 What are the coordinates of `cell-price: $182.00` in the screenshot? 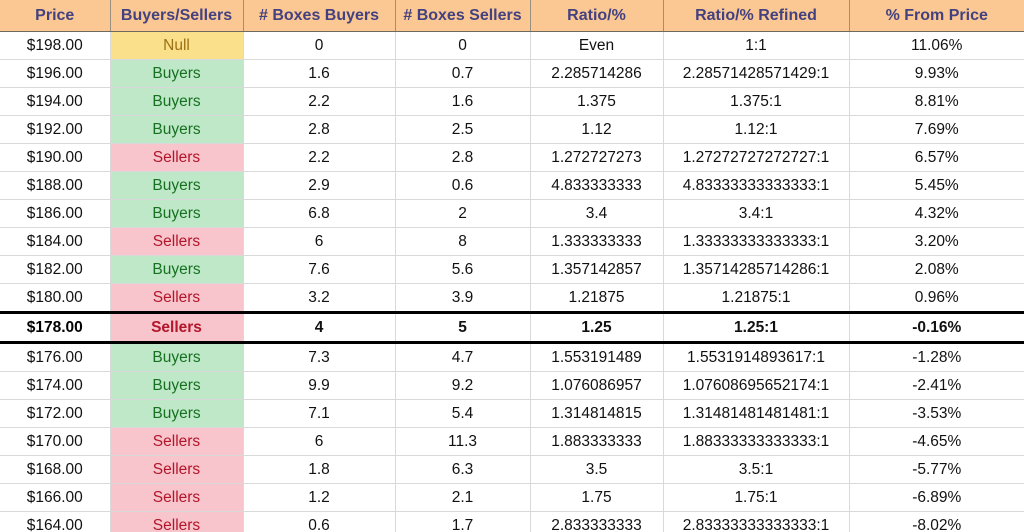 It's located at (55, 269).